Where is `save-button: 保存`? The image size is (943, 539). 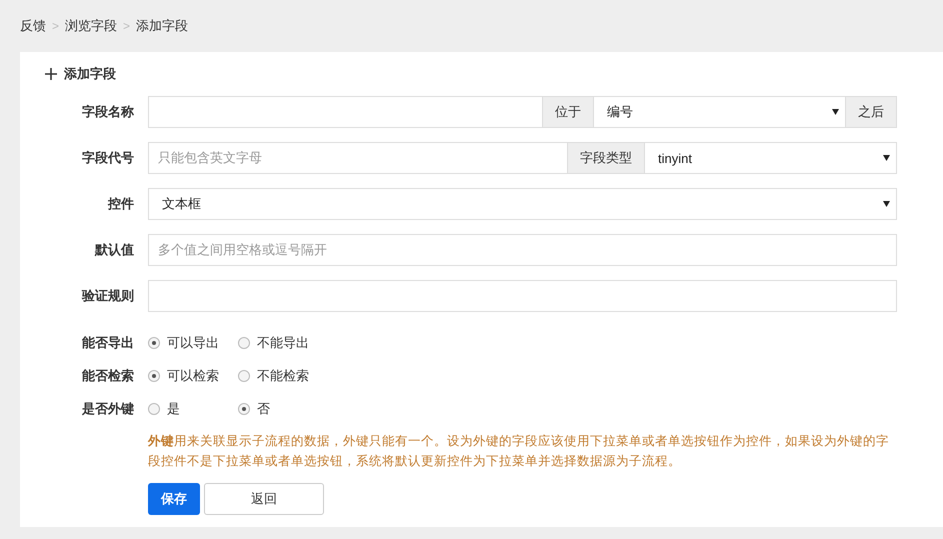 save-button: 保存 is located at coordinates (174, 499).